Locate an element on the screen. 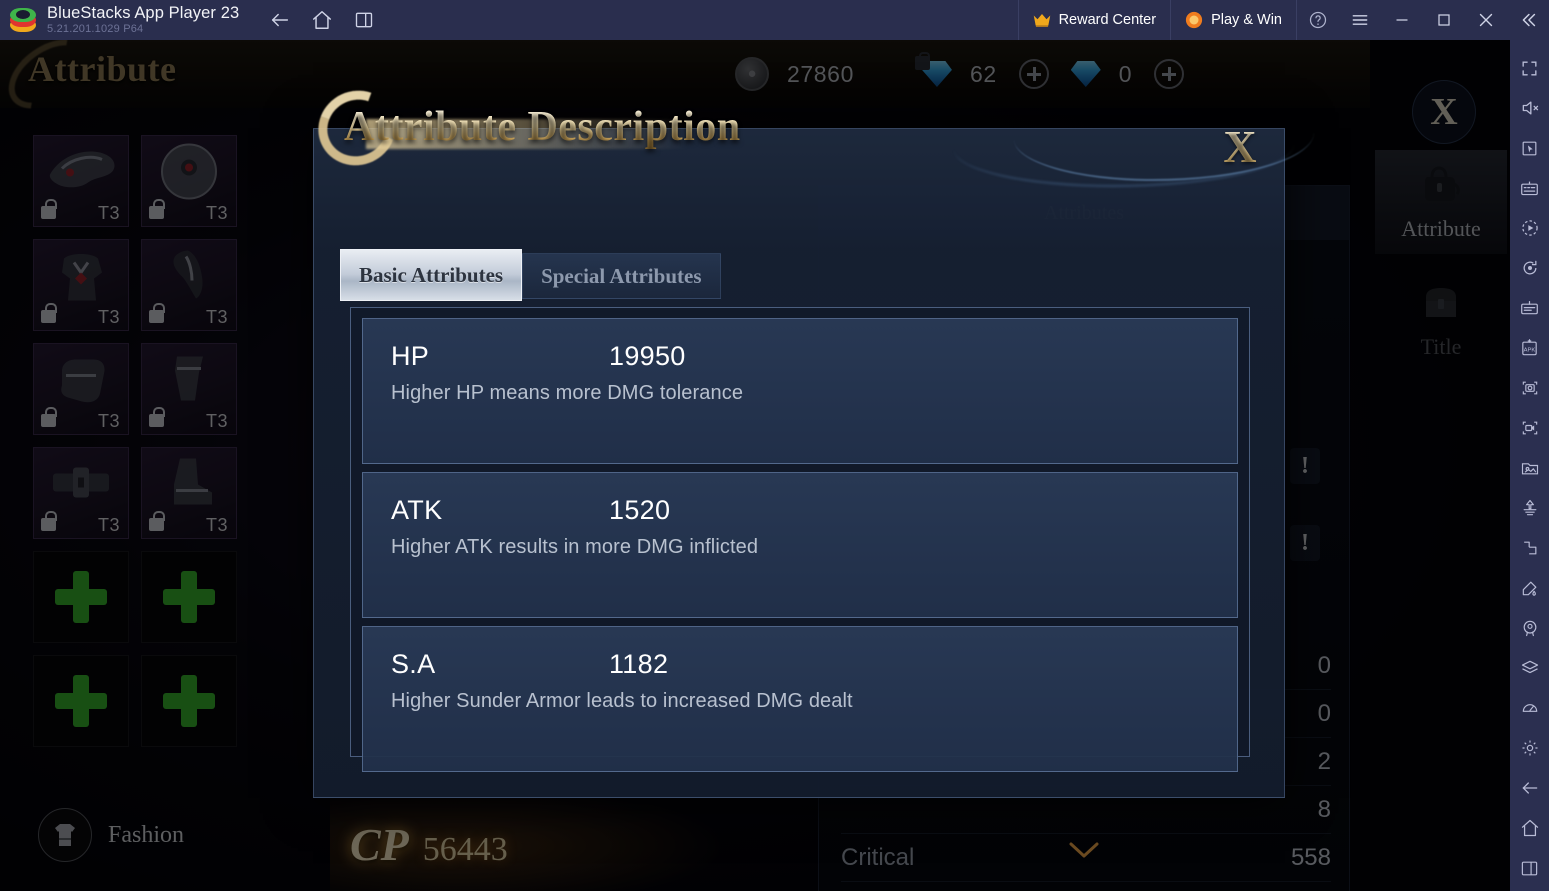 This screenshot has height=891, width=1549. shake-icon is located at coordinates (1529, 548).